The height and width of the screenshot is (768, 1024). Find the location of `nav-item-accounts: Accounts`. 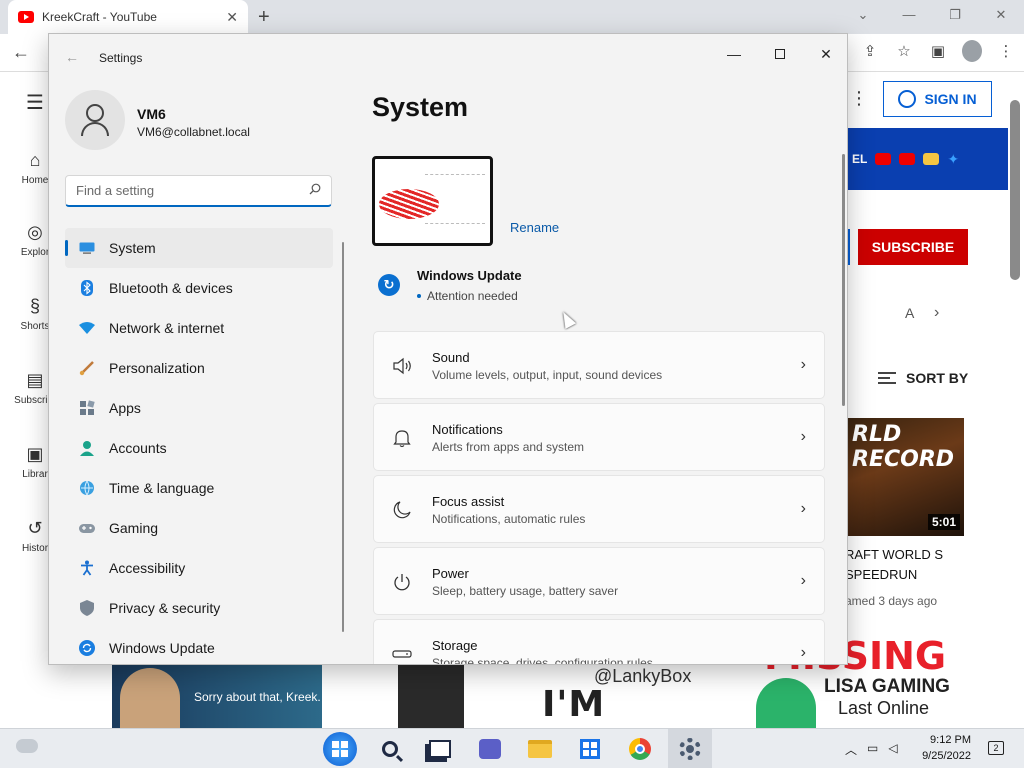

nav-item-accounts: Accounts is located at coordinates (199, 448).